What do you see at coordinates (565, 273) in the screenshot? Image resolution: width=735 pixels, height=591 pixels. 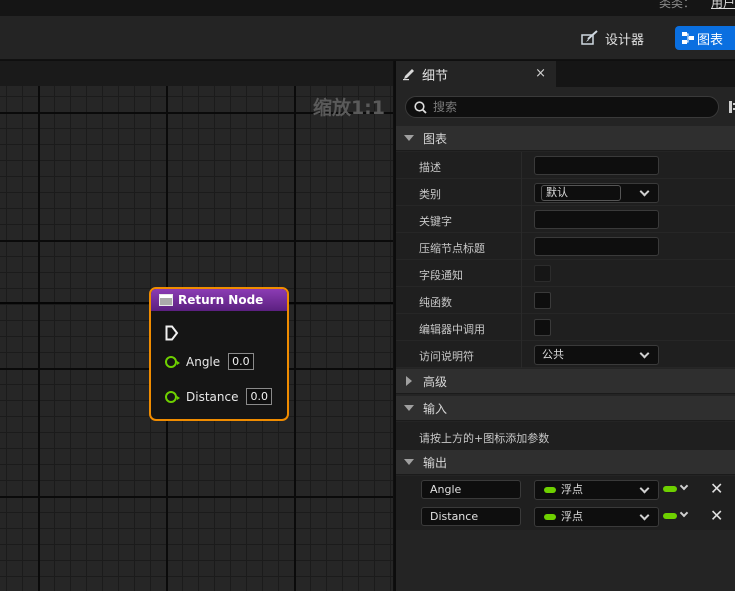 I see `prop-field-notify: 字段通知` at bounding box center [565, 273].